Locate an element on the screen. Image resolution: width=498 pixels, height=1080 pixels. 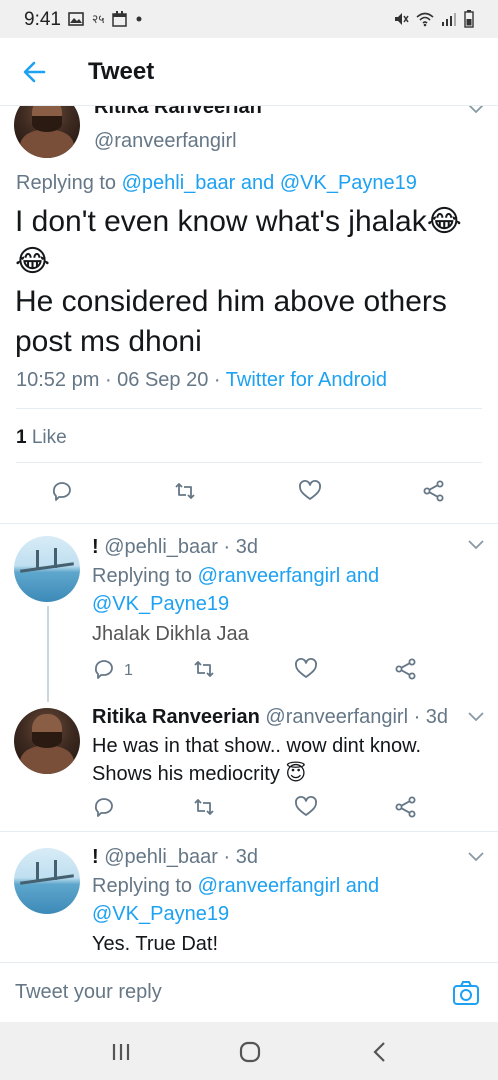
gallery-icon is located at coordinates (76, 18).